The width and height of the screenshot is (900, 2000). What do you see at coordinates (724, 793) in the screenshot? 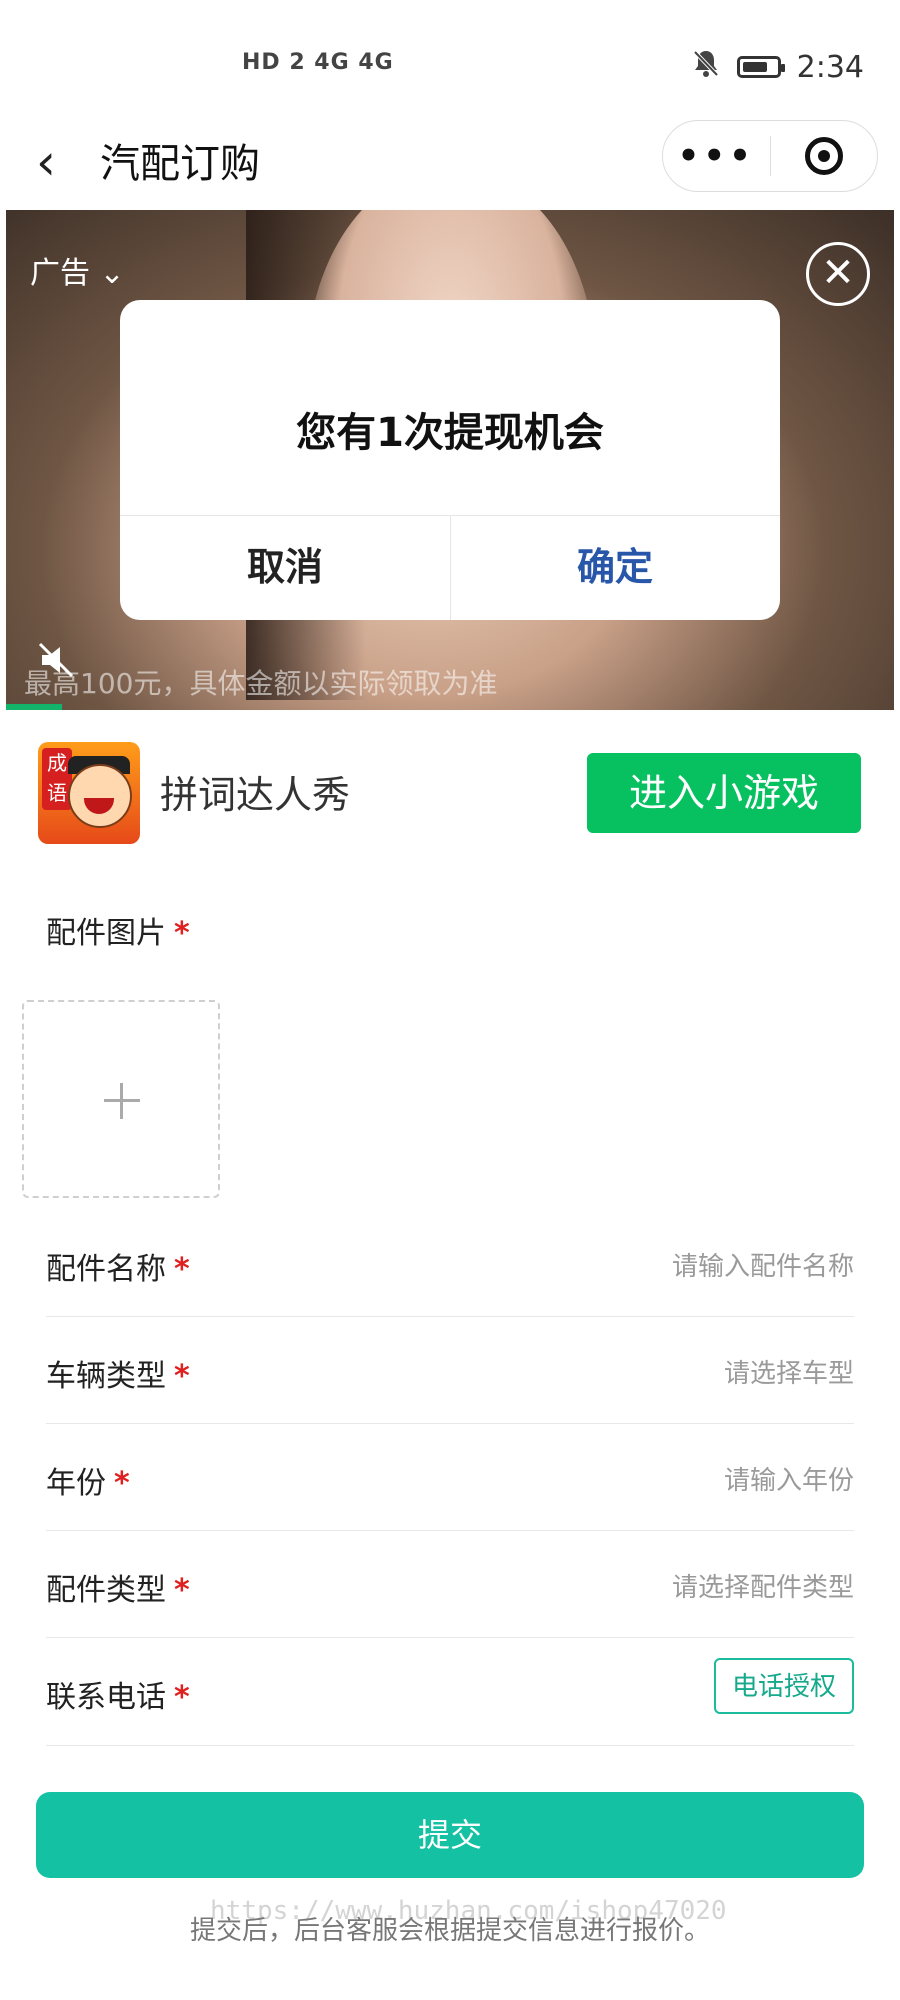
I see `enter-game-button: 进入小游戏` at bounding box center [724, 793].